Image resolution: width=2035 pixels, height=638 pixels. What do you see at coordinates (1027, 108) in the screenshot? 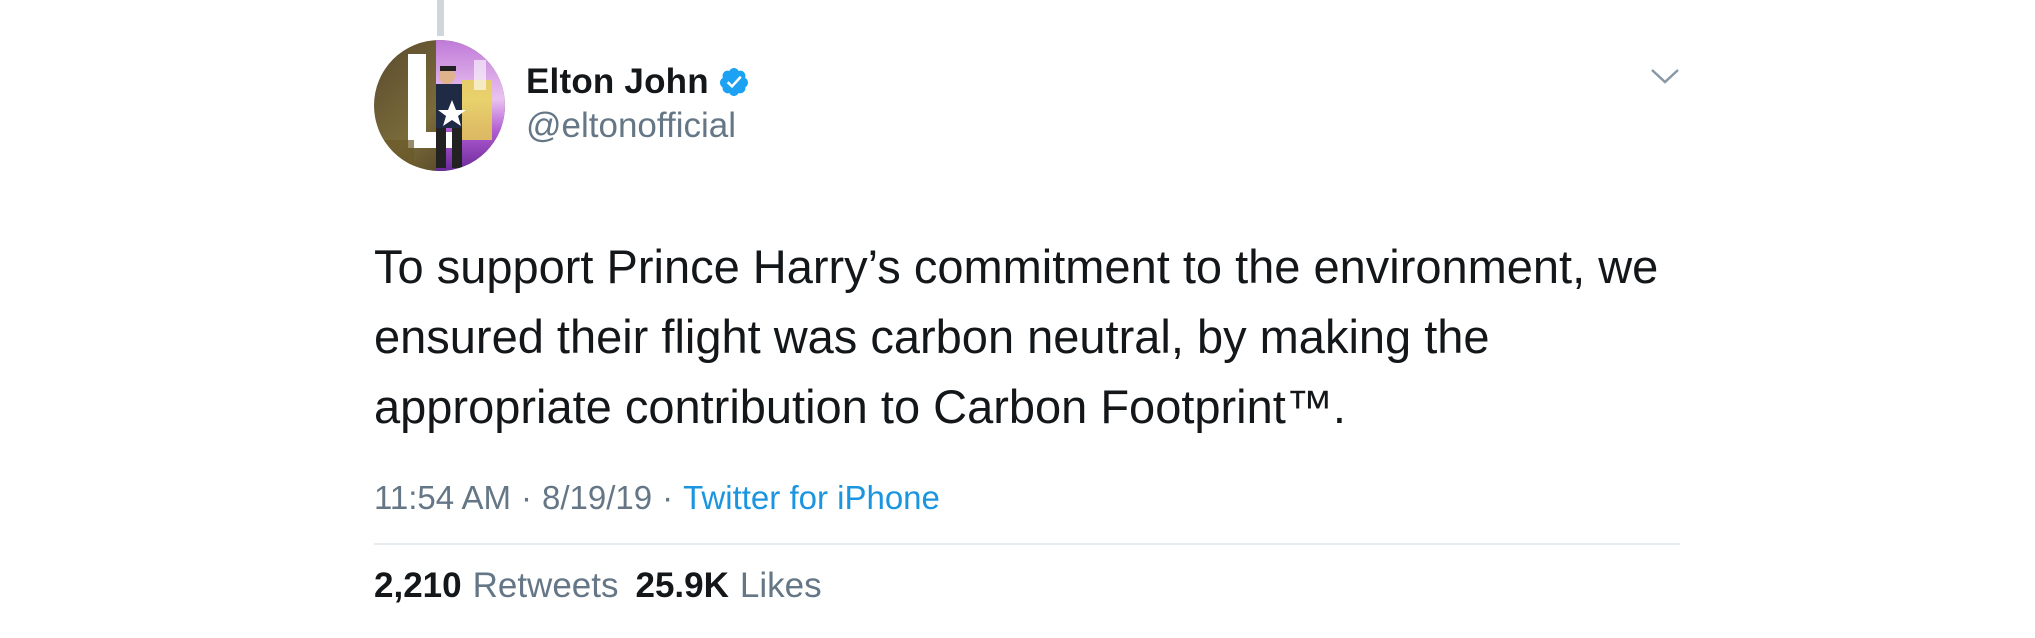
I see `tweet-header: Elton John @eltonofficial` at bounding box center [1027, 108].